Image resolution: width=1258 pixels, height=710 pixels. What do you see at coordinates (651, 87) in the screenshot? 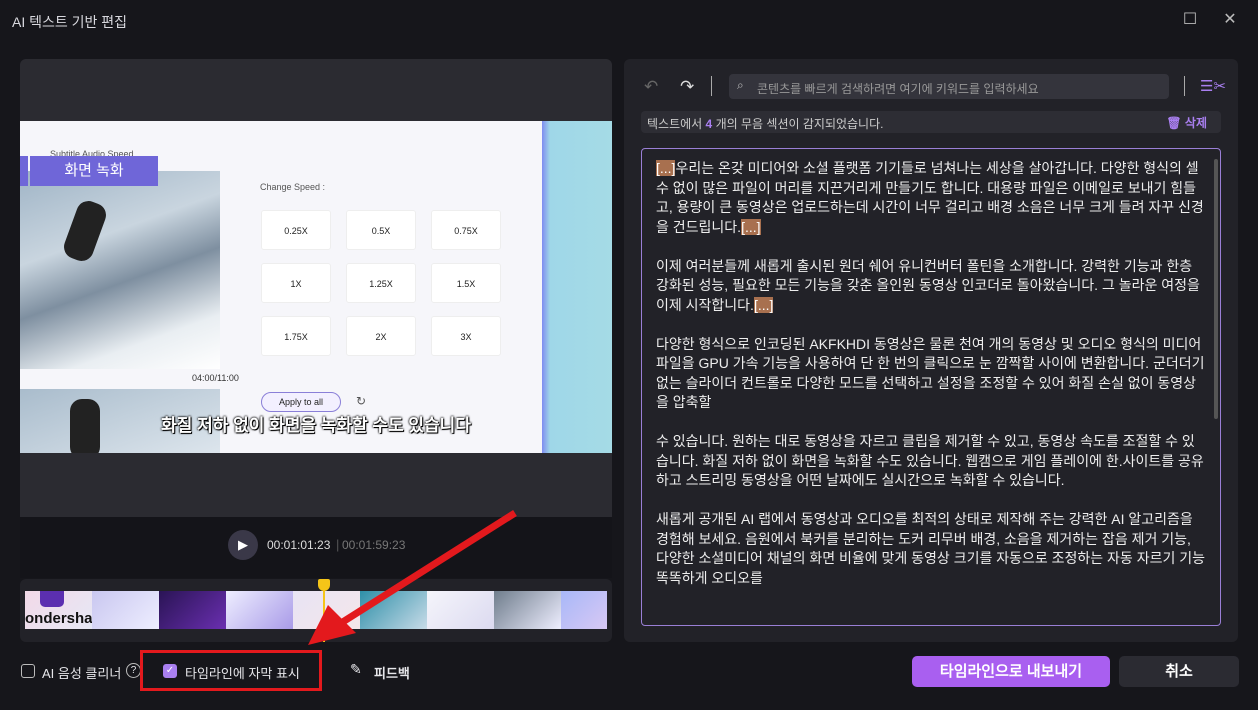
I see `undo-icon: ↶` at bounding box center [651, 87].